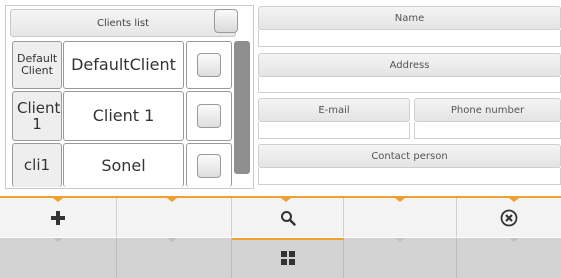  I want to click on name-label: Name, so click(409, 18).